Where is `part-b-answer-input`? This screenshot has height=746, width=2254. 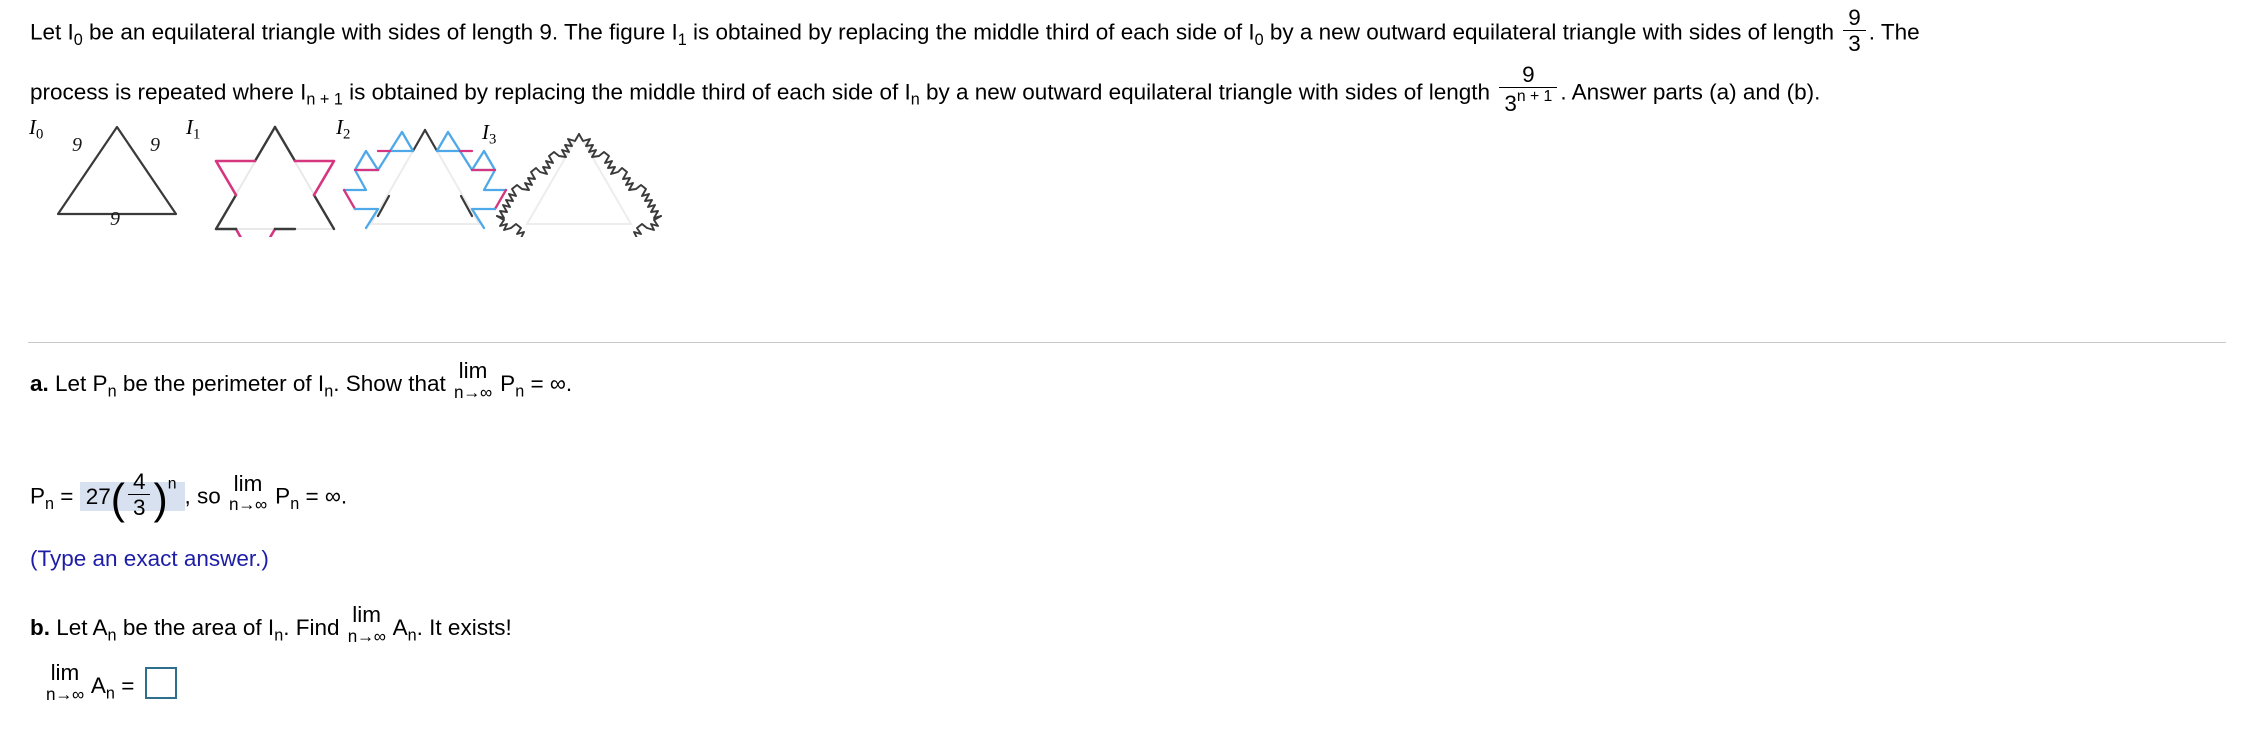 part-b-answer-input is located at coordinates (160, 683).